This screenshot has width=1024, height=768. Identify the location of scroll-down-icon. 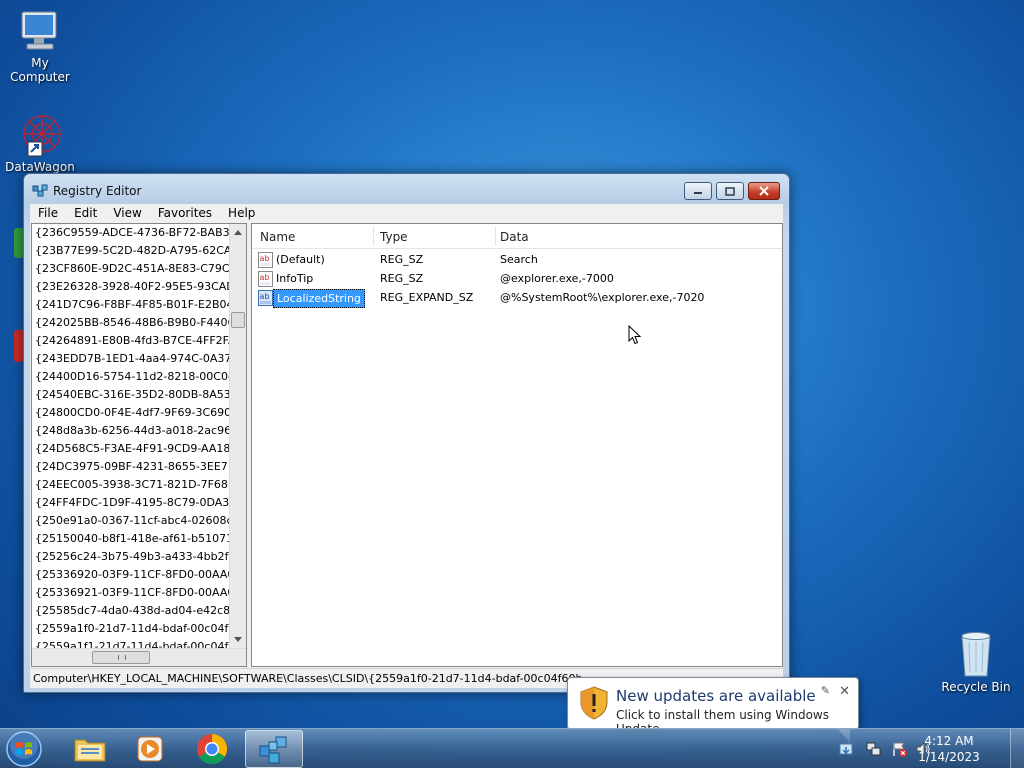
(238, 639).